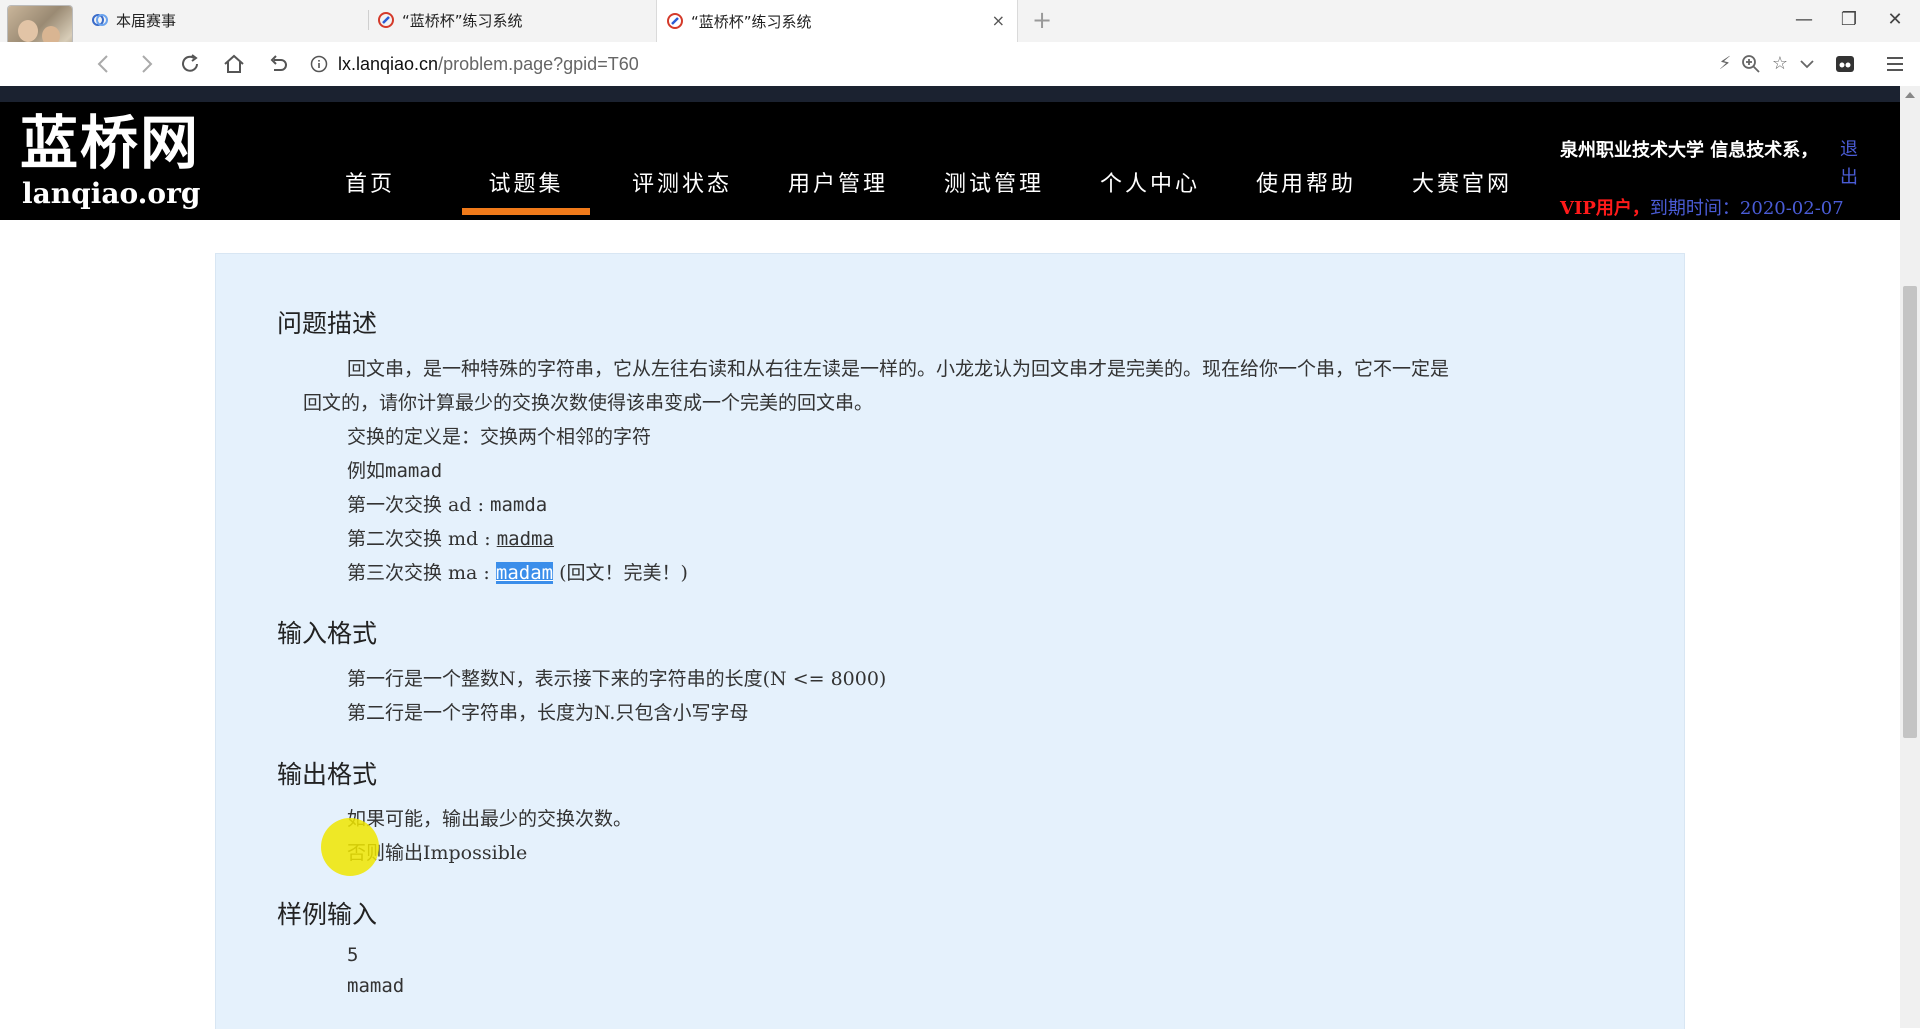 The height and width of the screenshot is (1029, 1920). Describe the element at coordinates (950, 94) in the screenshot. I see `site-top-strip` at that location.